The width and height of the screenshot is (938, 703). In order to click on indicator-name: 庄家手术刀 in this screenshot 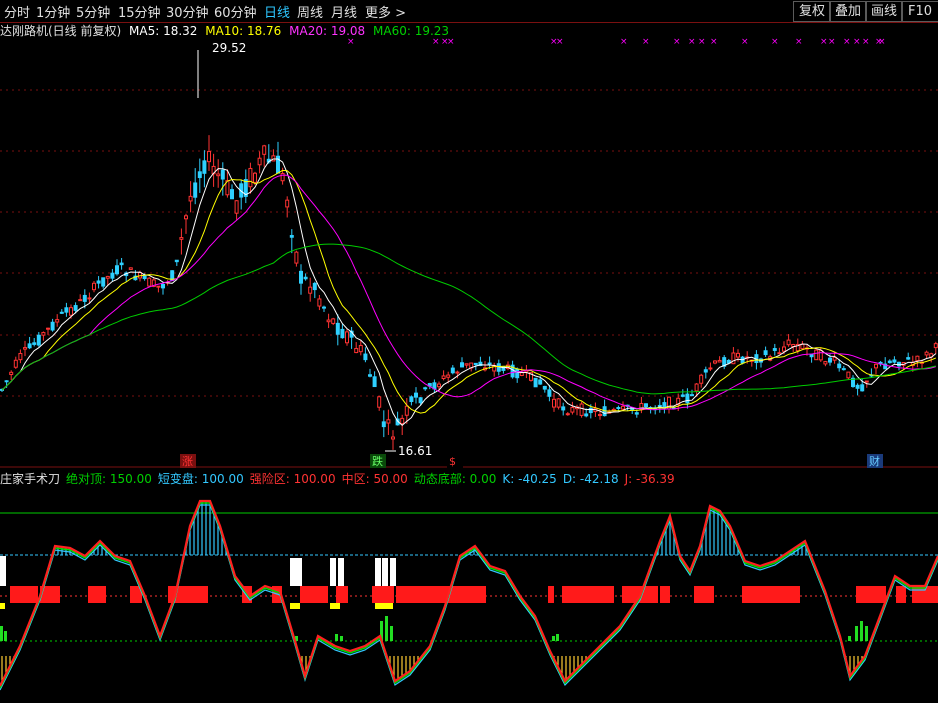, I will do `click(30, 479)`.